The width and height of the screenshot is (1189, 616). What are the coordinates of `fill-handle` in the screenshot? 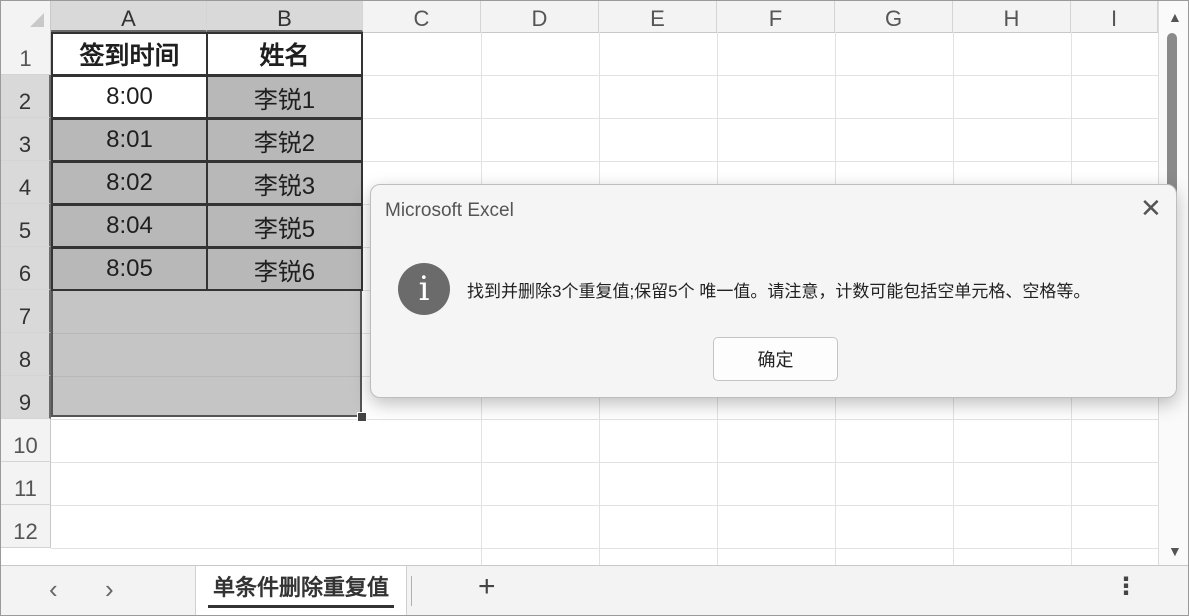 It's located at (362, 417).